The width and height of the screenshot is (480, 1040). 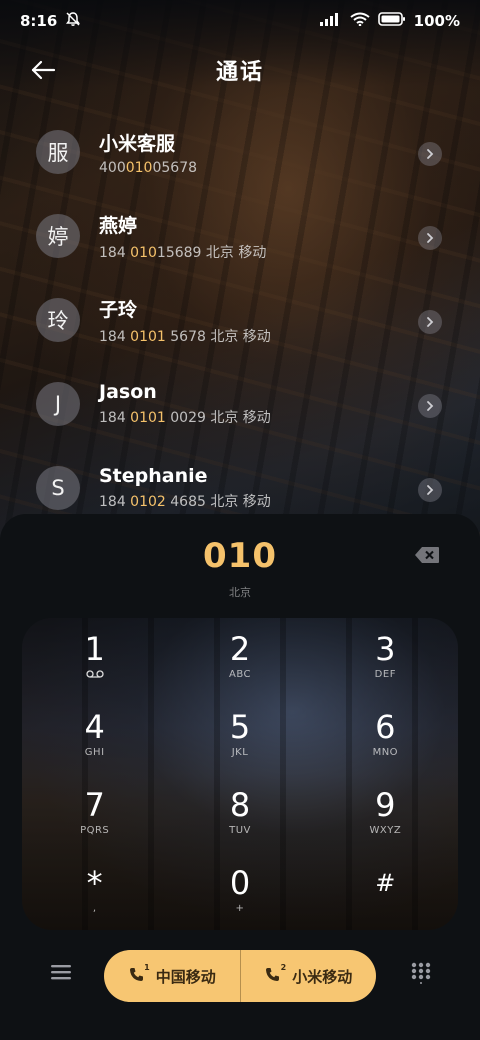 I want to click on backspace-icon, so click(x=427, y=555).